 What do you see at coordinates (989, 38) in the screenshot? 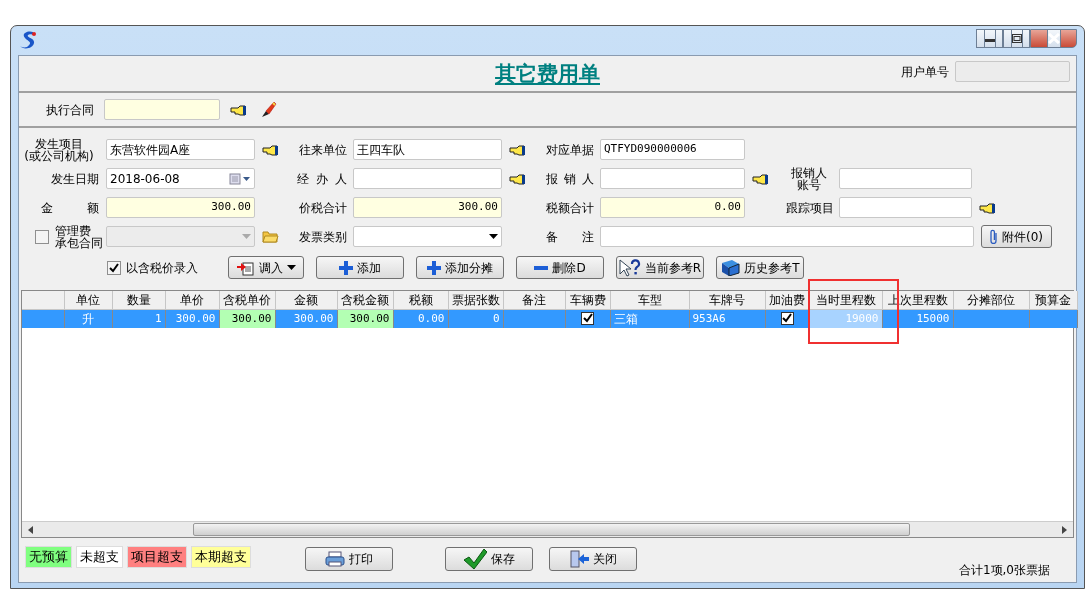
I see `minimize-button` at bounding box center [989, 38].